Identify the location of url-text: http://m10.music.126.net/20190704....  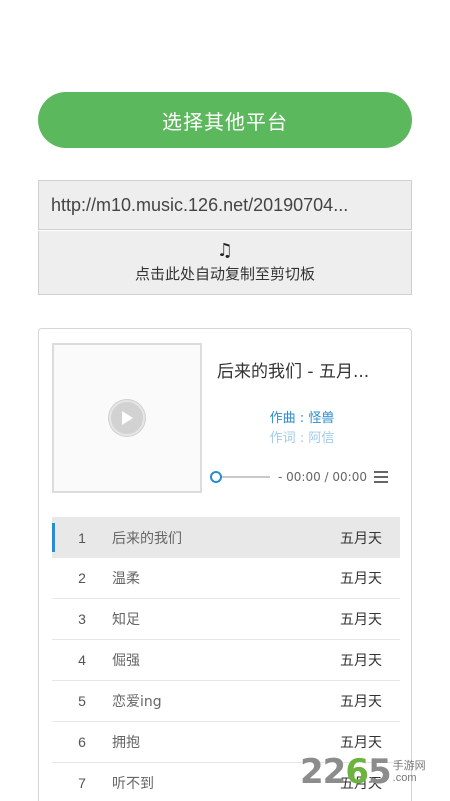
(200, 204).